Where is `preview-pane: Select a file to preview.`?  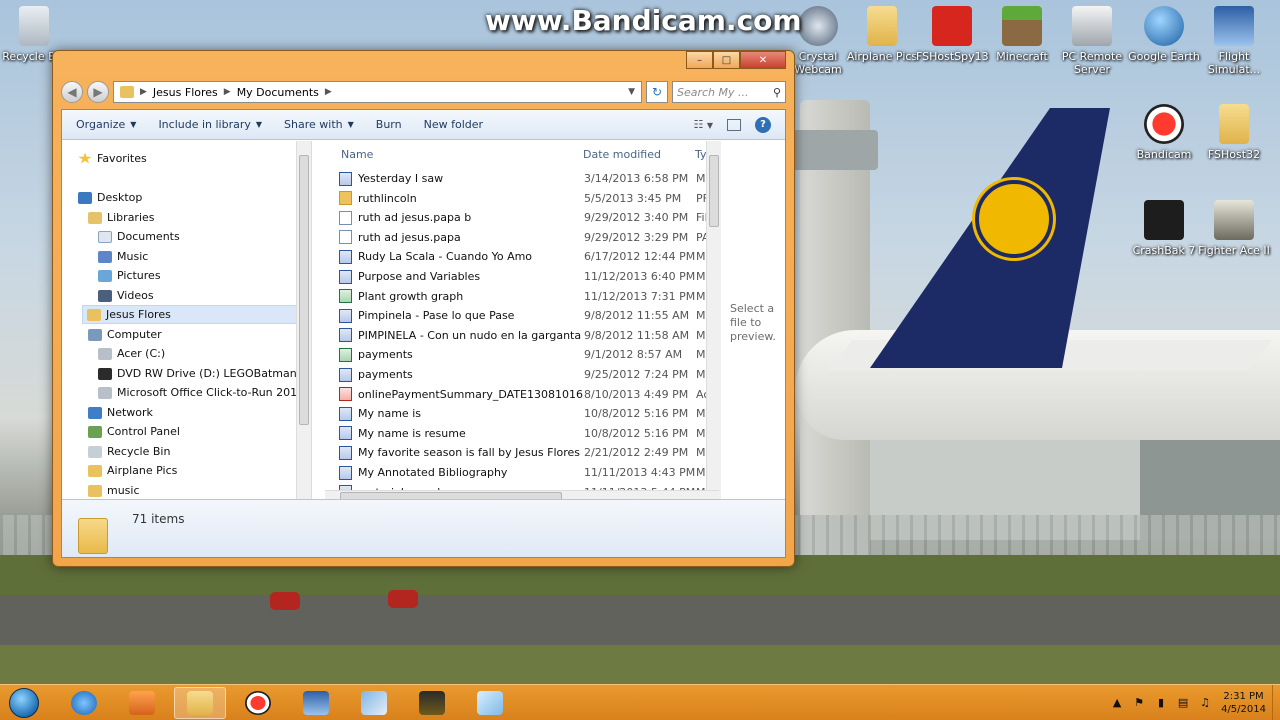
preview-pane: Select a file to preview. is located at coordinates (755, 322).